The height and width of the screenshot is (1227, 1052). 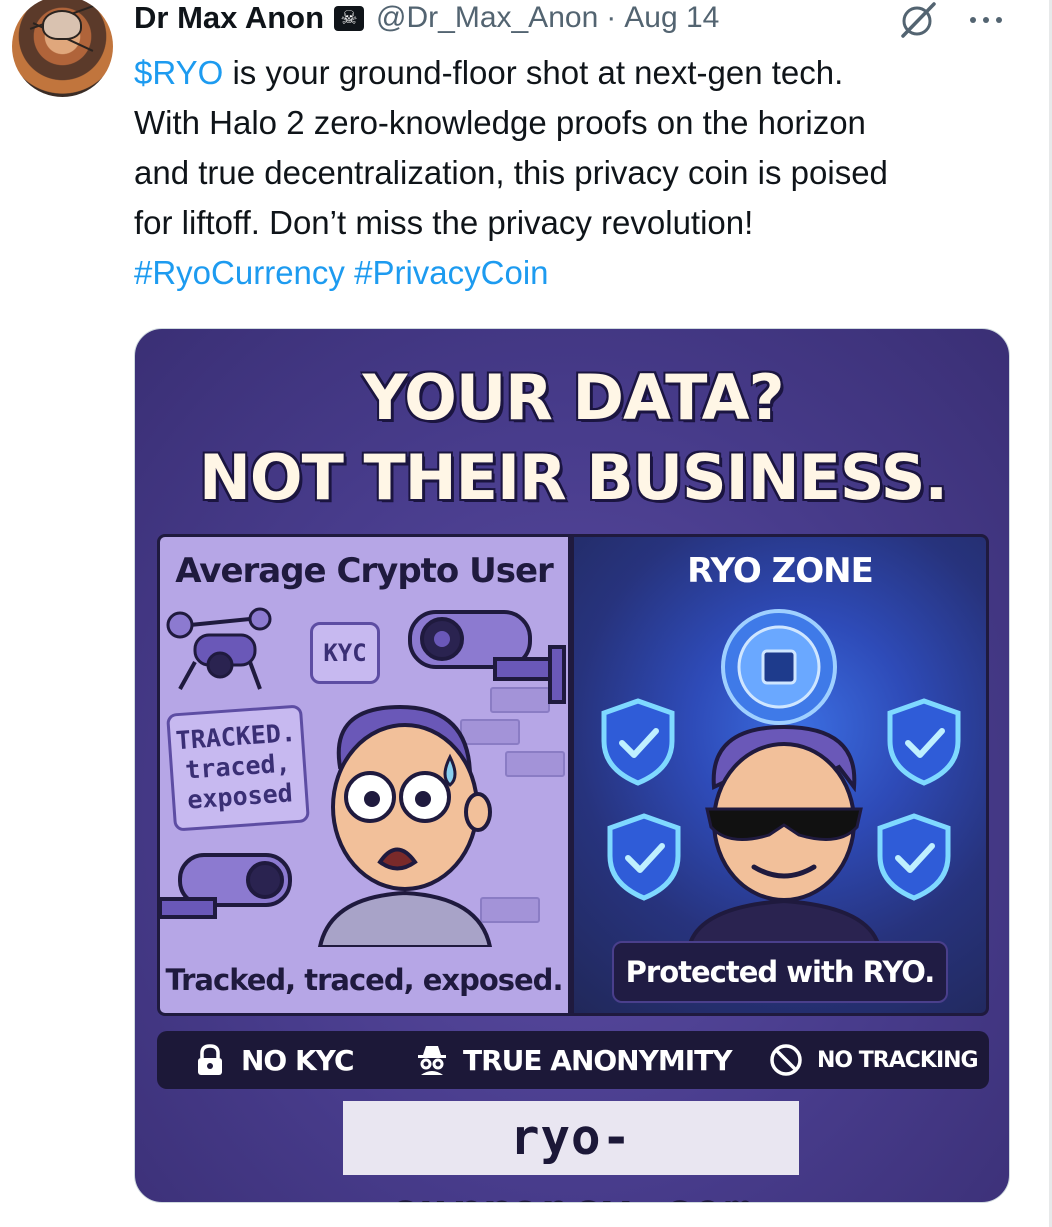 What do you see at coordinates (364, 980) in the screenshot?
I see `panel-caption-left: Tracked, traced, exposed.` at bounding box center [364, 980].